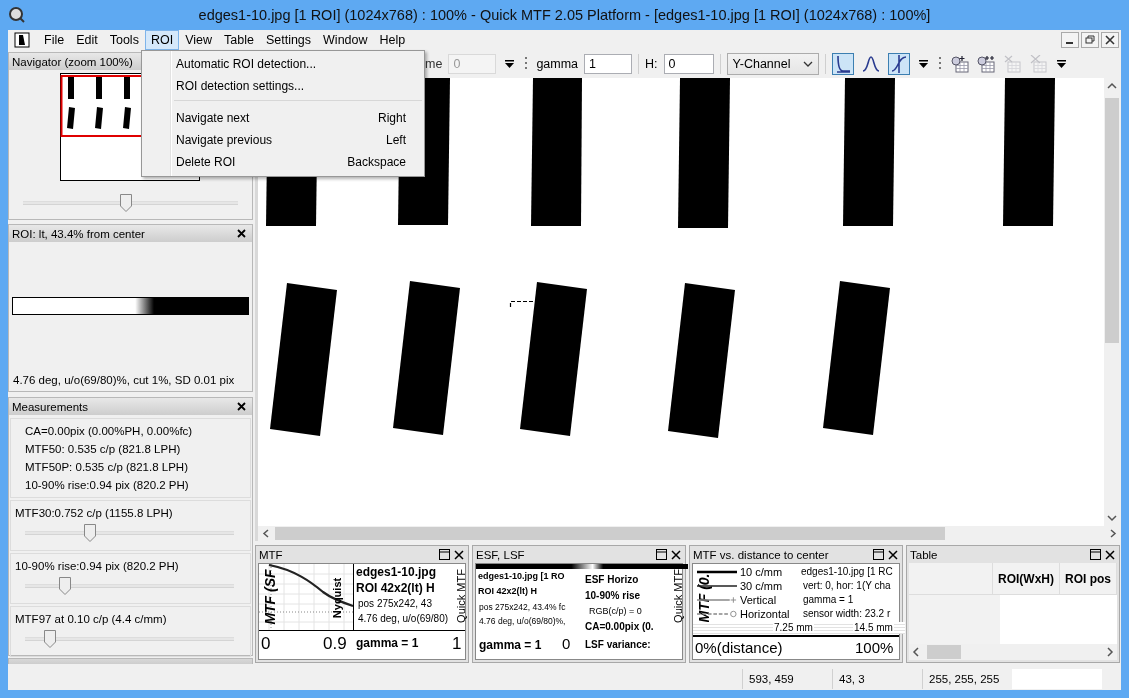 This screenshot has height=698, width=1129. Describe the element at coordinates (124, 380) in the screenshot. I see `roi-info: 4.76 deg, u/o(69/80)%, cut 1%, SD 0.01 pix` at that location.